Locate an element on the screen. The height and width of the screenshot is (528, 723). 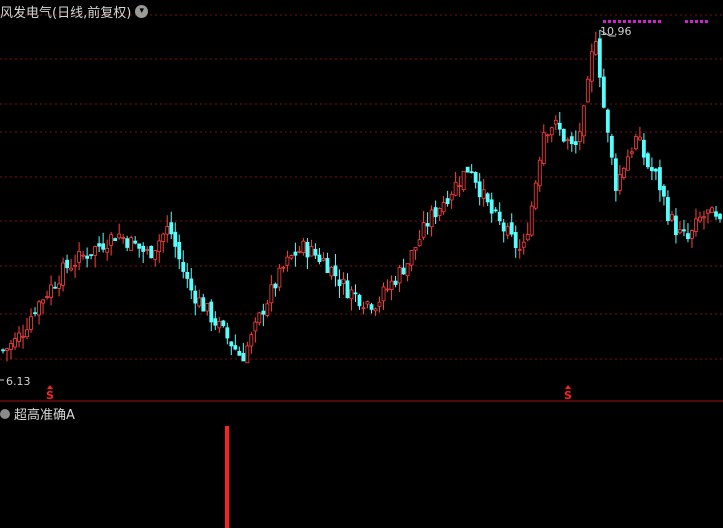
top-signal-dots is located at coordinates (655, 21).